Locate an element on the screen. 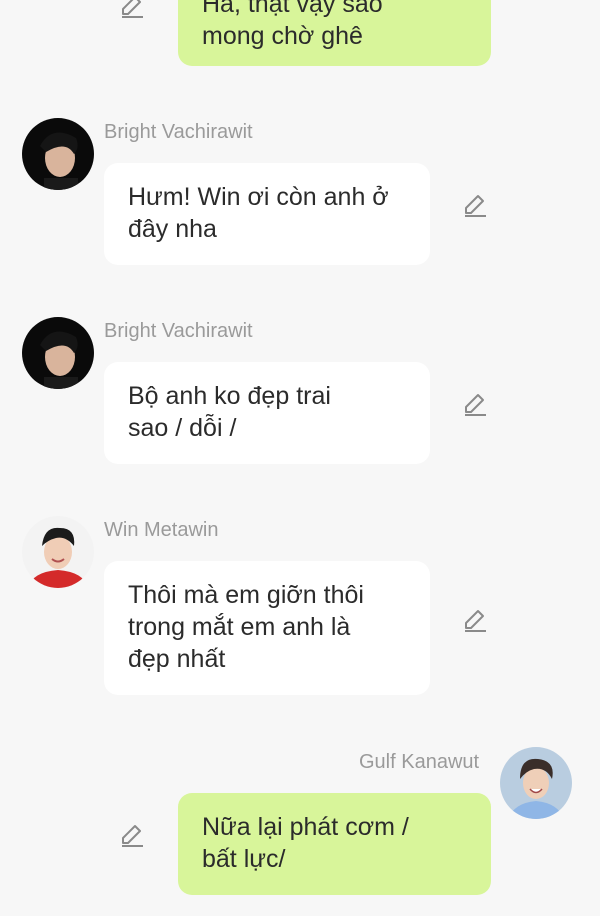 Image resolution: width=600 pixels, height=916 pixels. message-bubble: Hả, thật vậy sao mong chờ ghê is located at coordinates (334, 33).